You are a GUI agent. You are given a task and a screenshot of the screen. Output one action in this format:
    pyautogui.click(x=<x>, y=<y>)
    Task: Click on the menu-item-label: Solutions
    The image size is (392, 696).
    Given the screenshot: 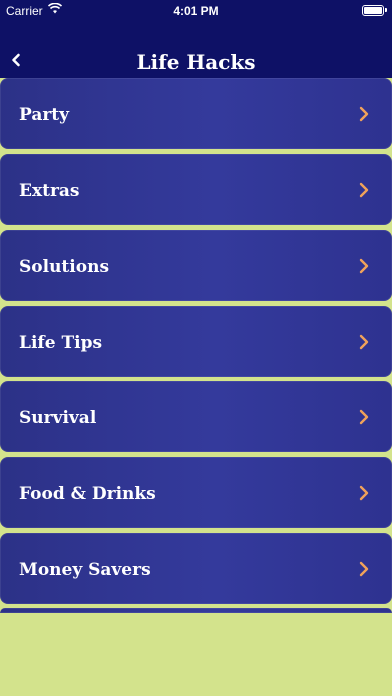 What is the action you would take?
    pyautogui.click(x=64, y=267)
    